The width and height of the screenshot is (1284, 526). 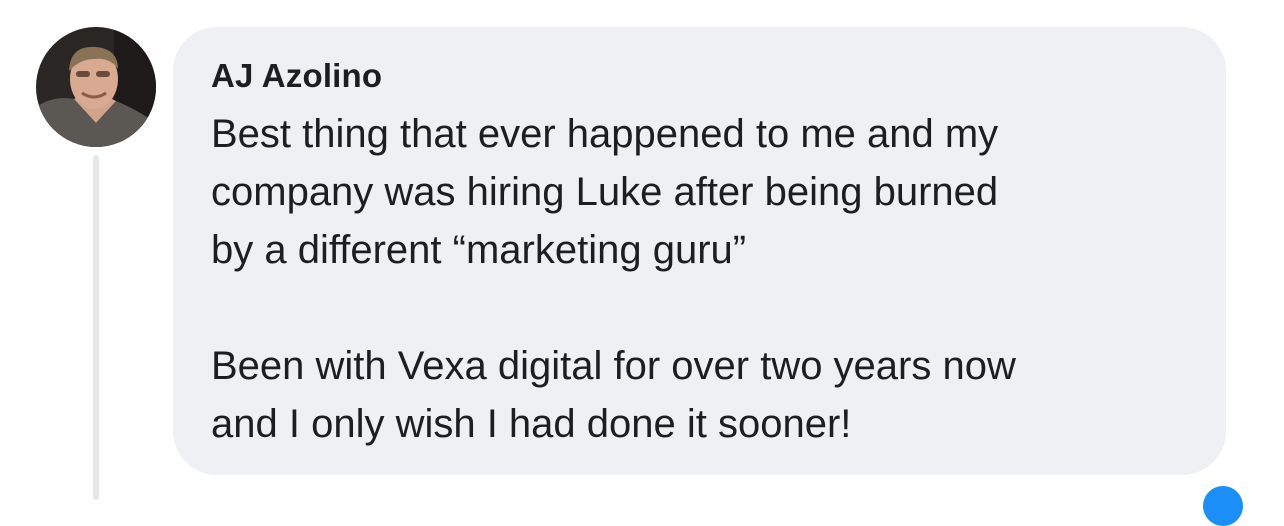 I want to click on avatar-photo, so click(x=96, y=87).